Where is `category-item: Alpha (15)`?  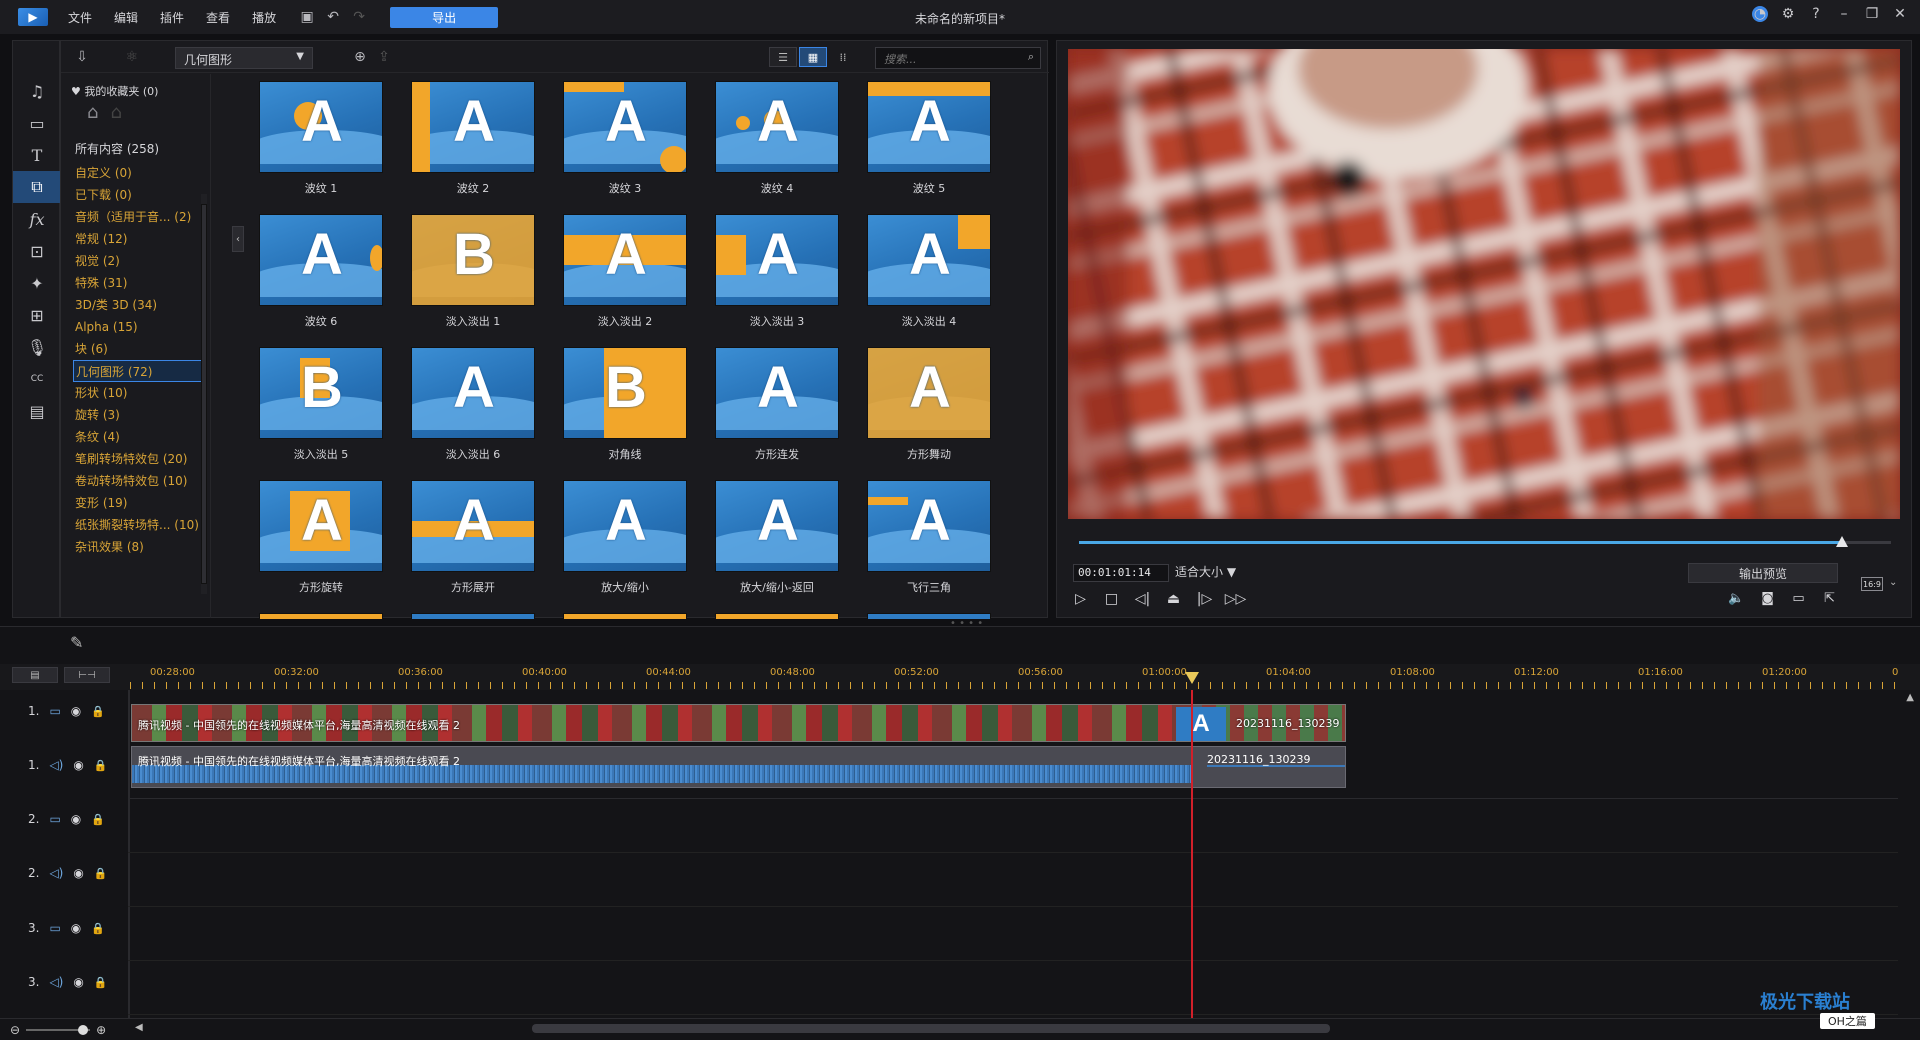
category-item: Alpha (15) is located at coordinates (138, 327).